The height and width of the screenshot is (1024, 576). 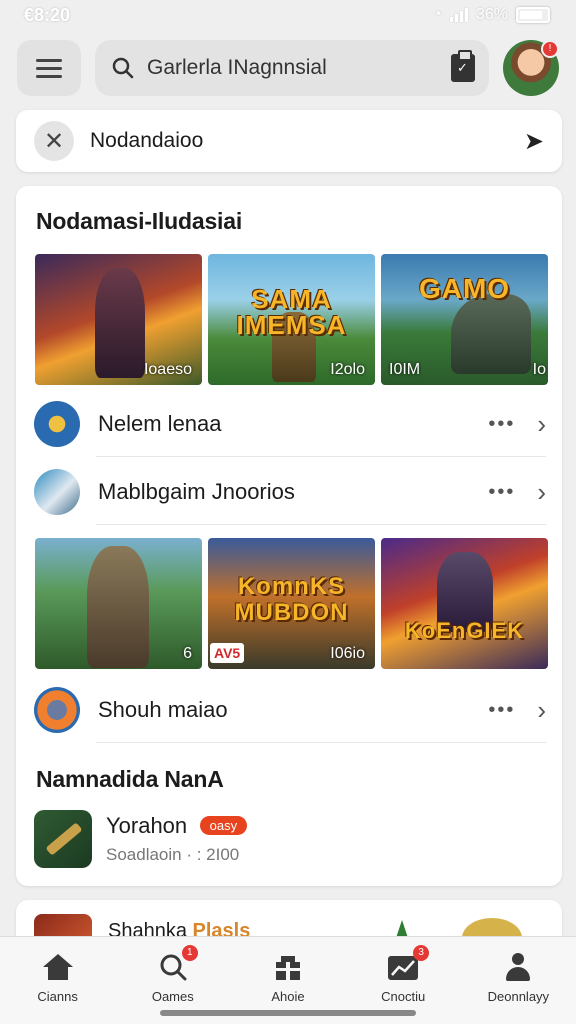 What do you see at coordinates (347, 653) in the screenshot?
I see `tile-caption: I06io` at bounding box center [347, 653].